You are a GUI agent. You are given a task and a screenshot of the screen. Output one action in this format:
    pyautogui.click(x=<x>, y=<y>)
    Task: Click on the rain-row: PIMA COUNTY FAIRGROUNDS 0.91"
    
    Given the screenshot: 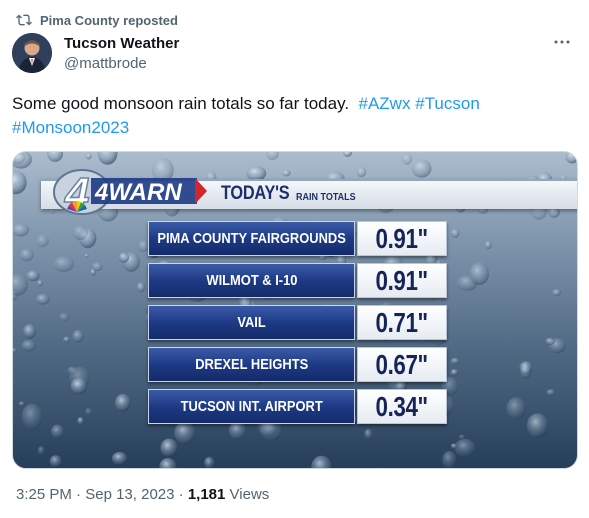 What is the action you would take?
    pyautogui.click(x=300, y=238)
    